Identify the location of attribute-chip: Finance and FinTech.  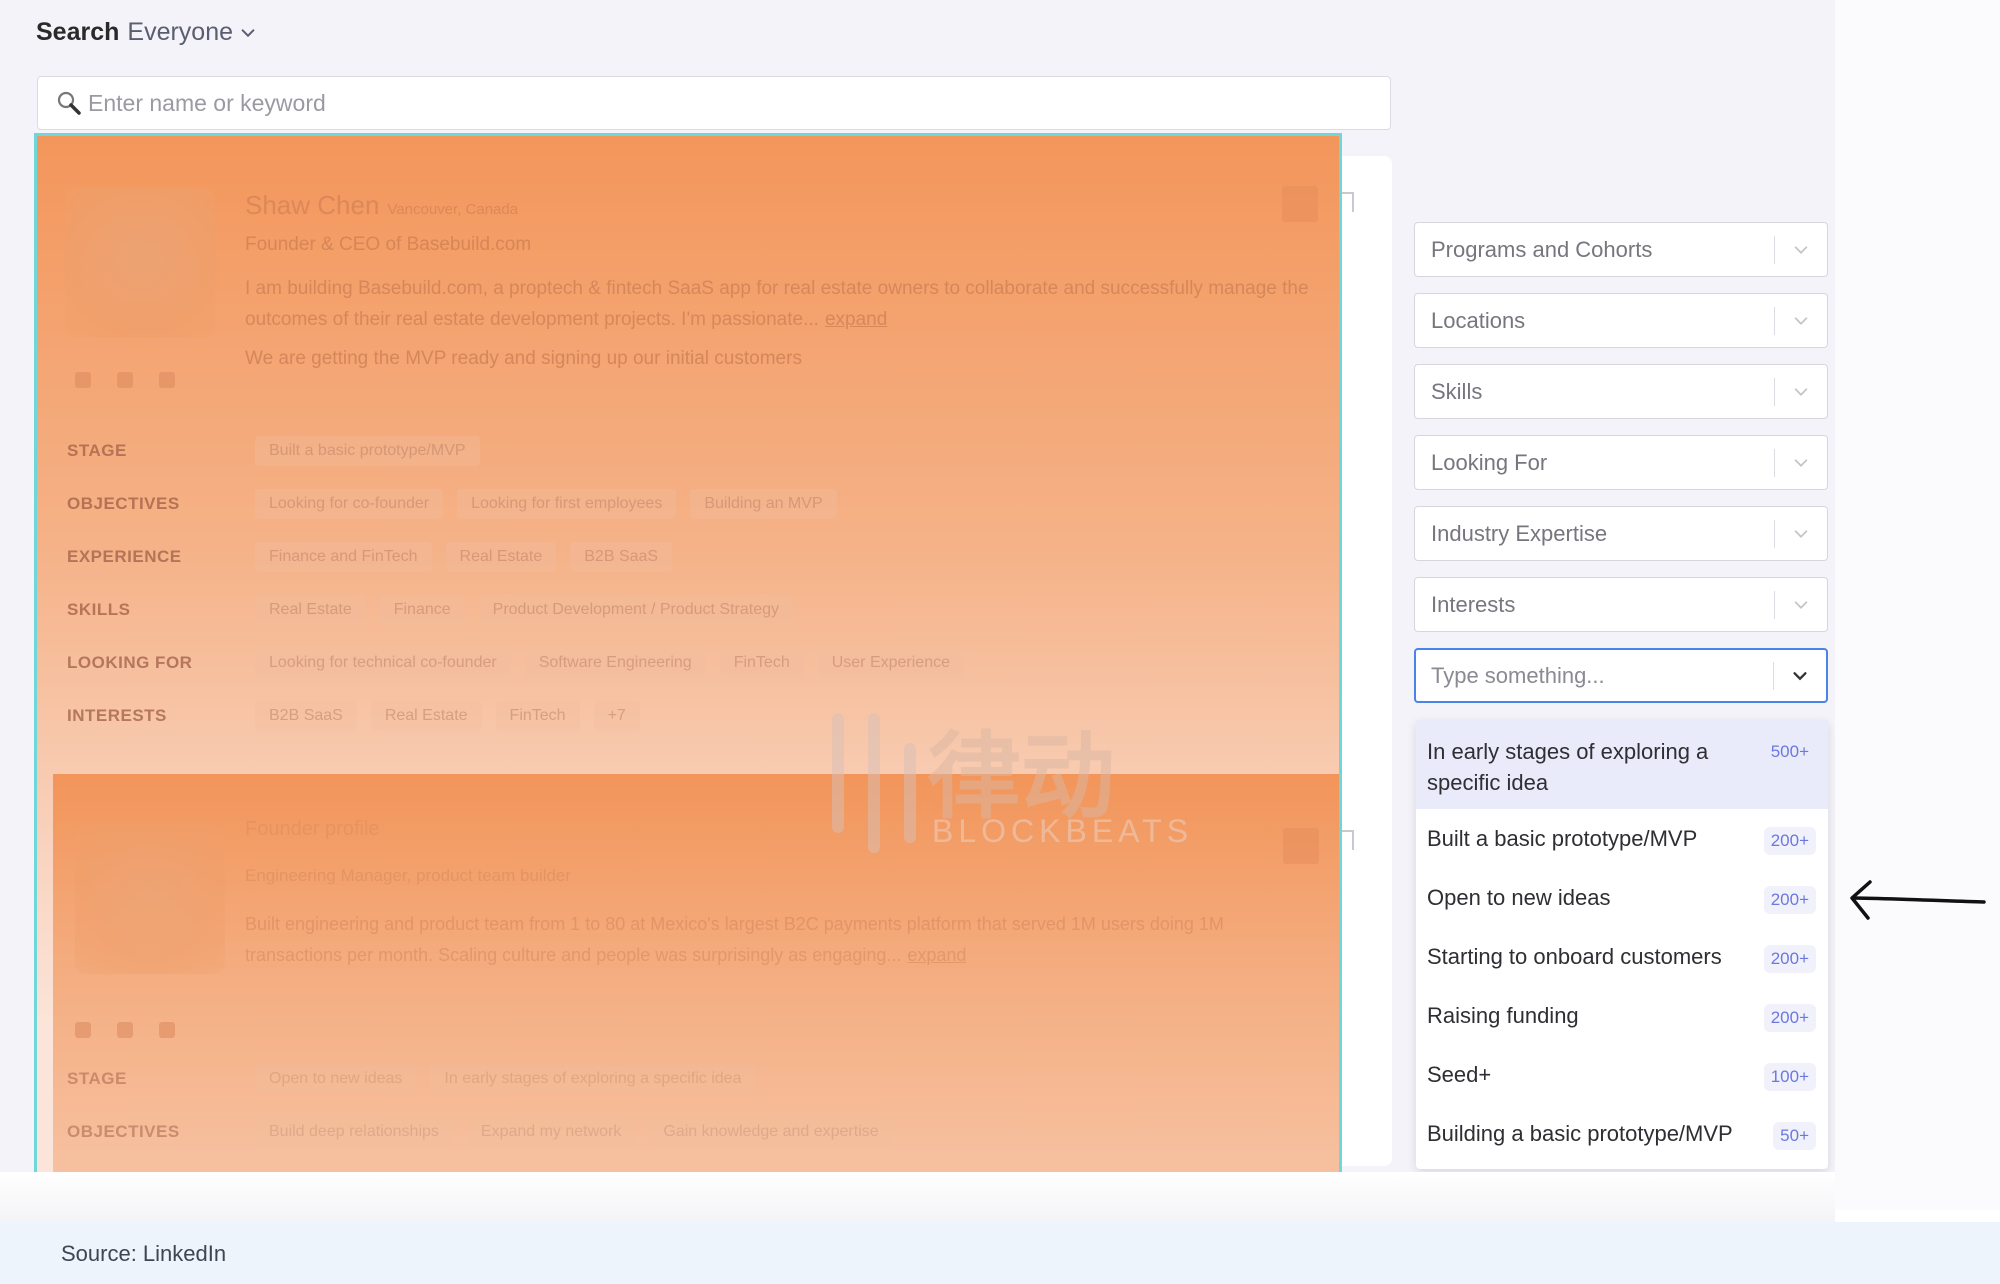
(343, 556).